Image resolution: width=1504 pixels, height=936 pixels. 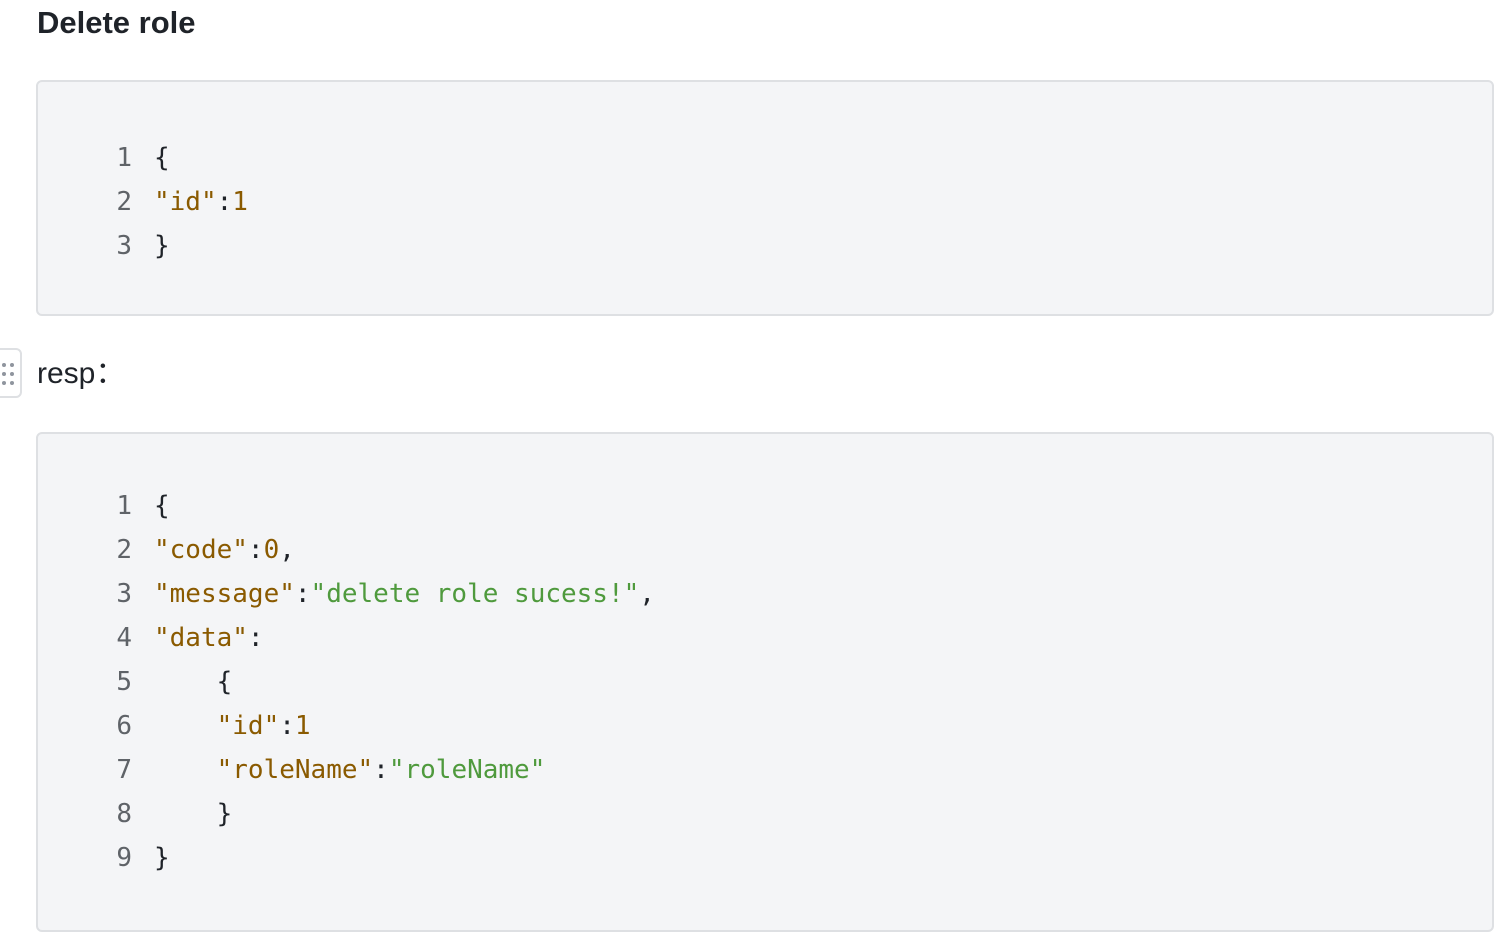 What do you see at coordinates (765, 594) in the screenshot?
I see `code-line: 3 "message":"delete role sucess!",` at bounding box center [765, 594].